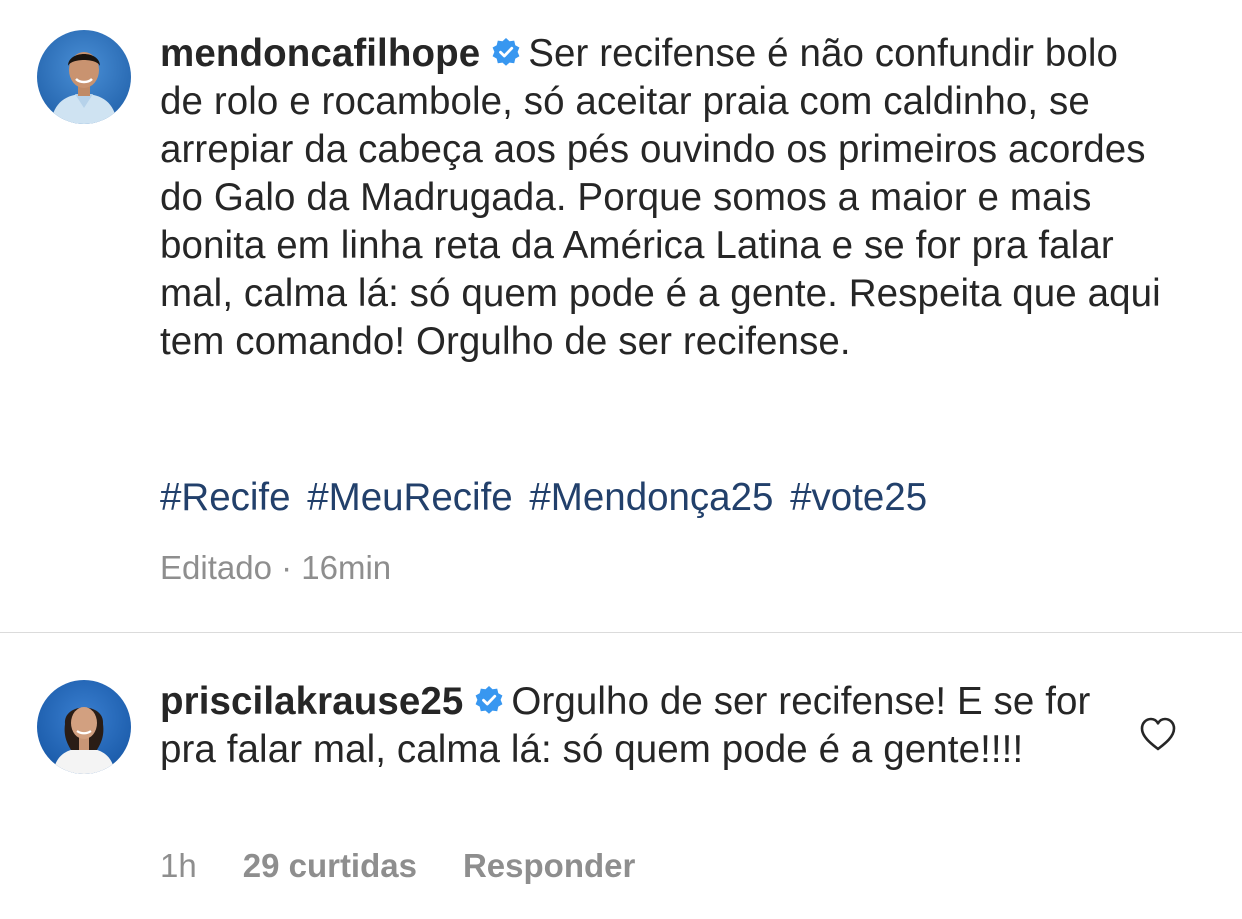 This screenshot has height=919, width=1242. Describe the element at coordinates (346, 567) in the screenshot. I see `post-time: 16min` at that location.